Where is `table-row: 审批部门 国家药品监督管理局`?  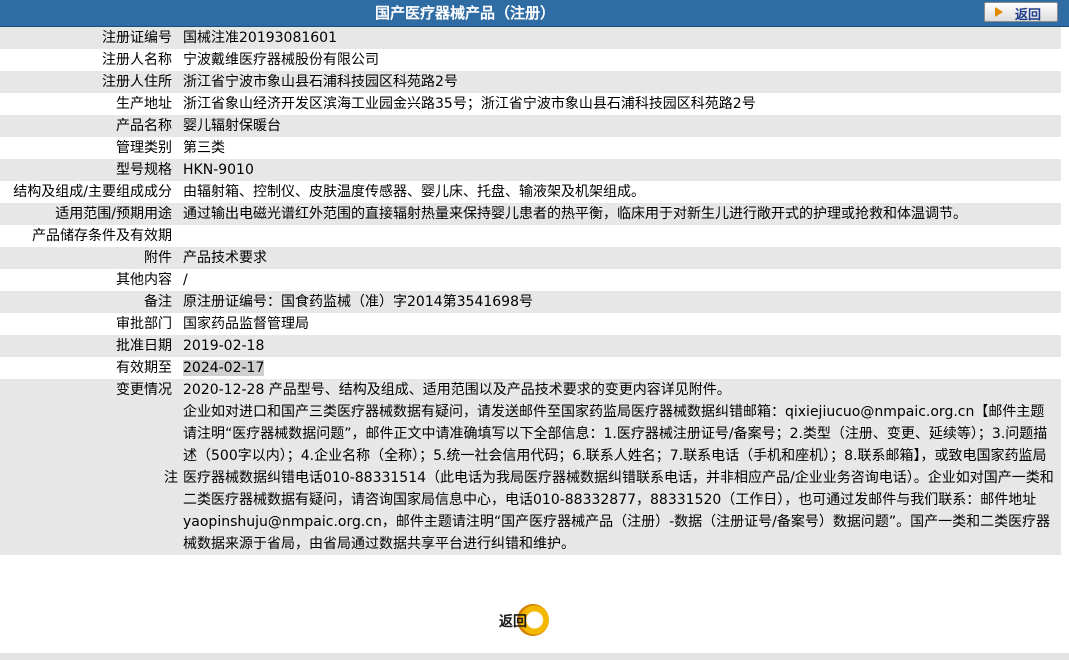 table-row: 审批部门 国家药品监督管理局 is located at coordinates (530, 324).